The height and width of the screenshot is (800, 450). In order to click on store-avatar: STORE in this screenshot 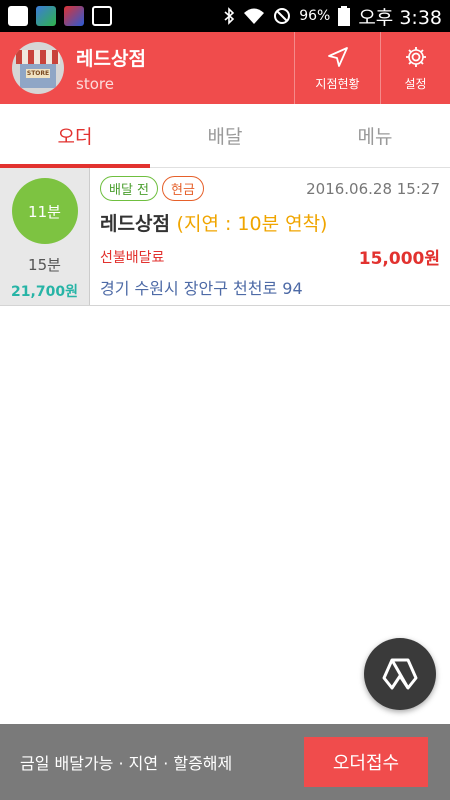, I will do `click(38, 68)`.